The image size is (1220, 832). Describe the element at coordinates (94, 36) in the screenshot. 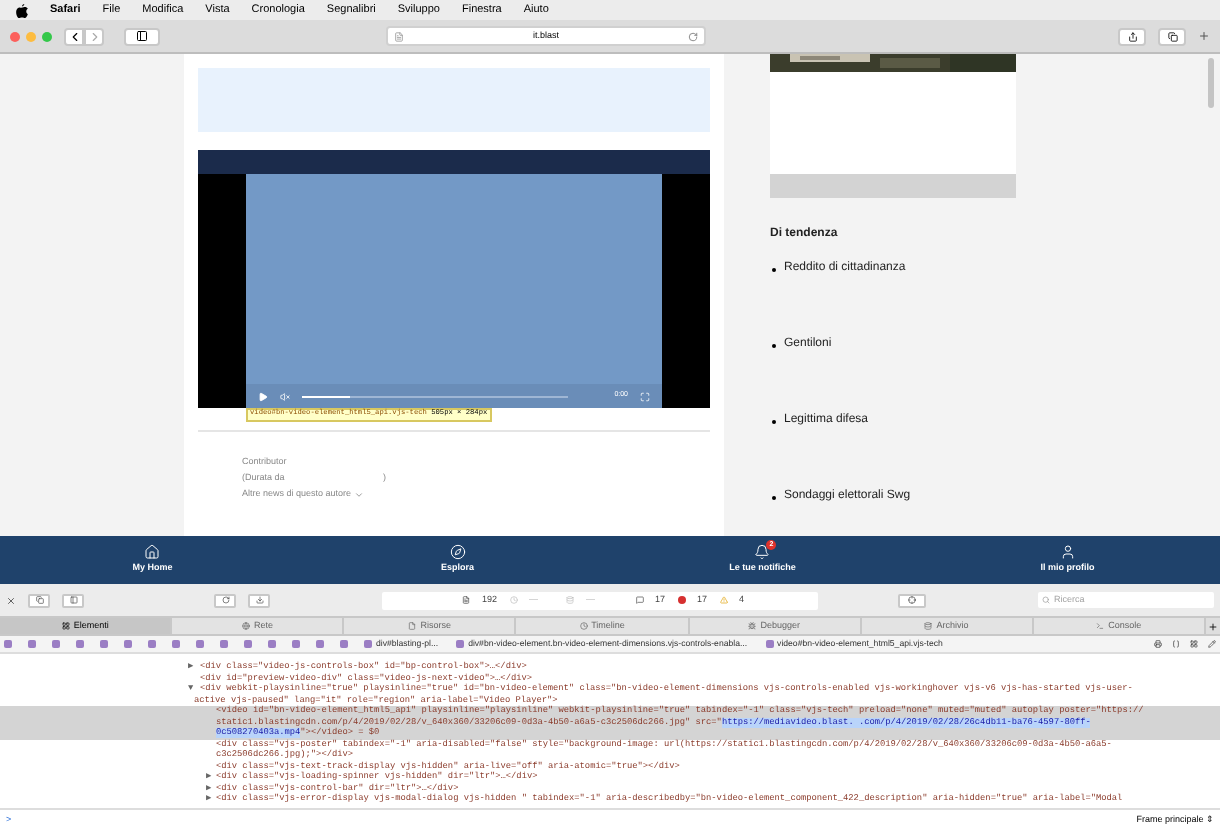

I see `chevron-right-icon` at that location.